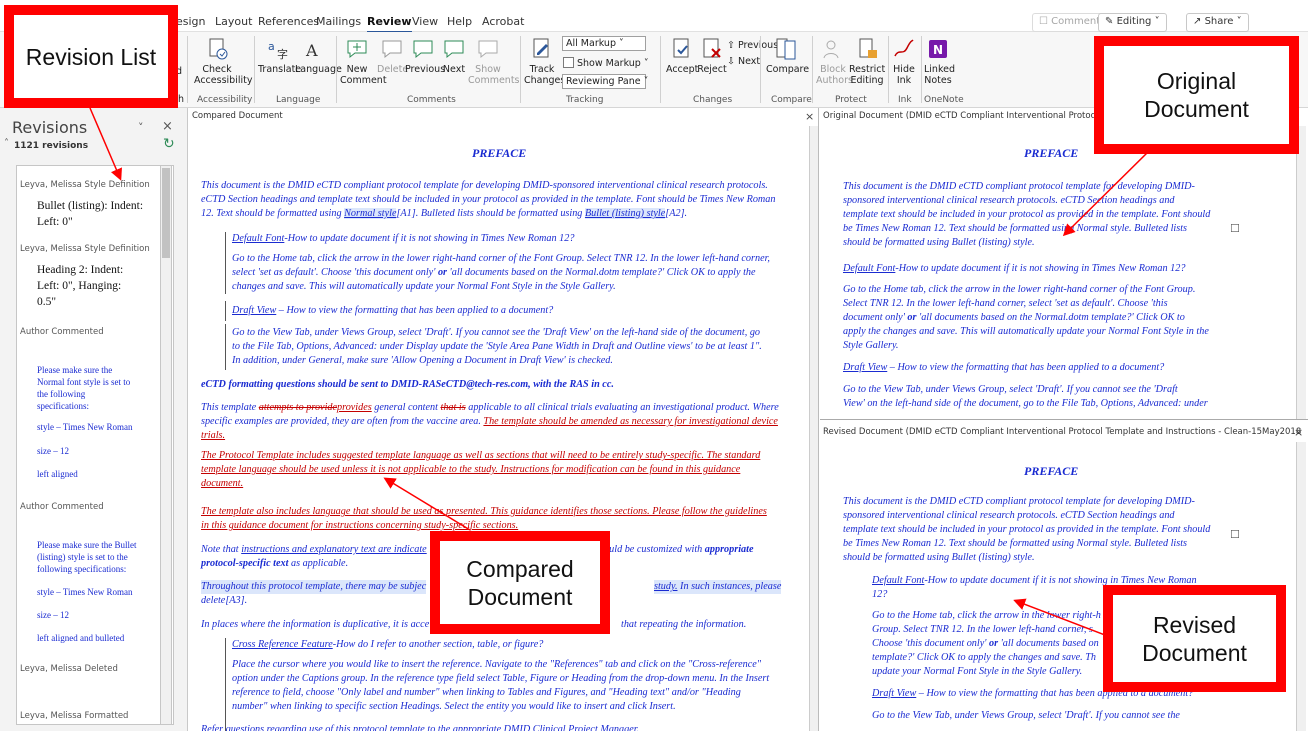 This screenshot has width=1308, height=731. What do you see at coordinates (904, 75) in the screenshot?
I see `hide-ink-label: Hide Ink` at bounding box center [904, 75].